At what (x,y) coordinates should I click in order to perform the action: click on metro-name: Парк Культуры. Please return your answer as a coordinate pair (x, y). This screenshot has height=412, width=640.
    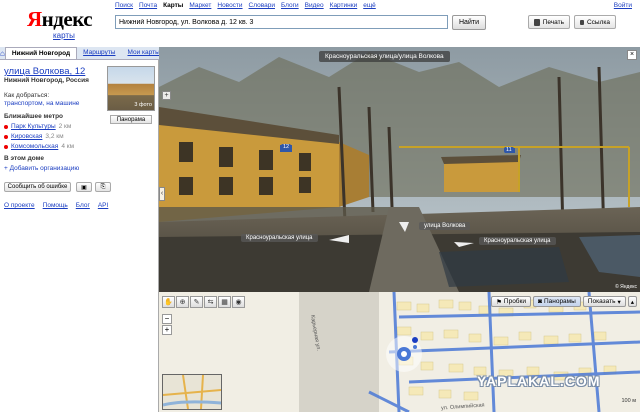
    Looking at the image, I should click on (33, 126).